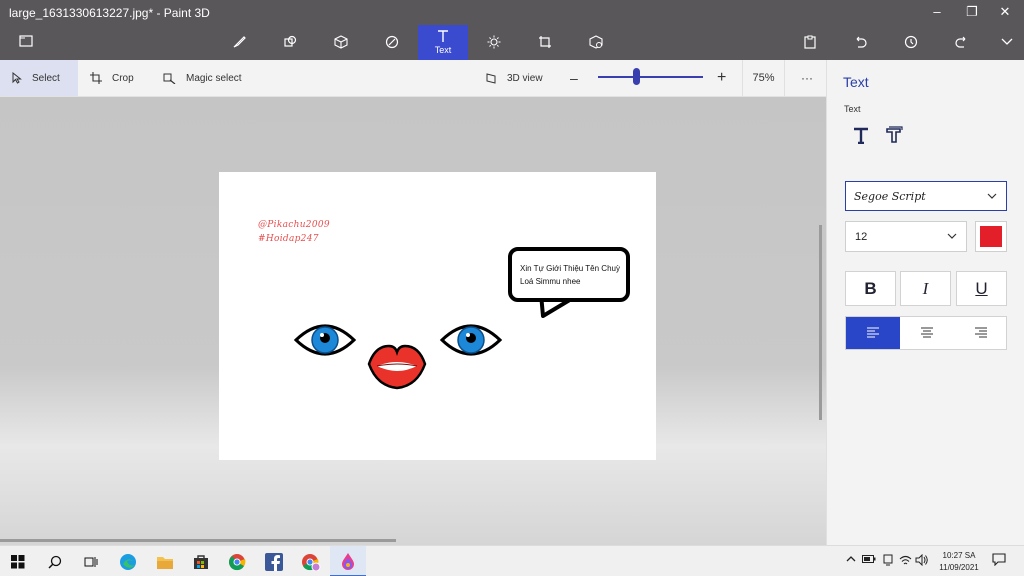 Image resolution: width=1024 pixels, height=576 pixels. I want to click on zoom-out-button: –, so click(574, 78).